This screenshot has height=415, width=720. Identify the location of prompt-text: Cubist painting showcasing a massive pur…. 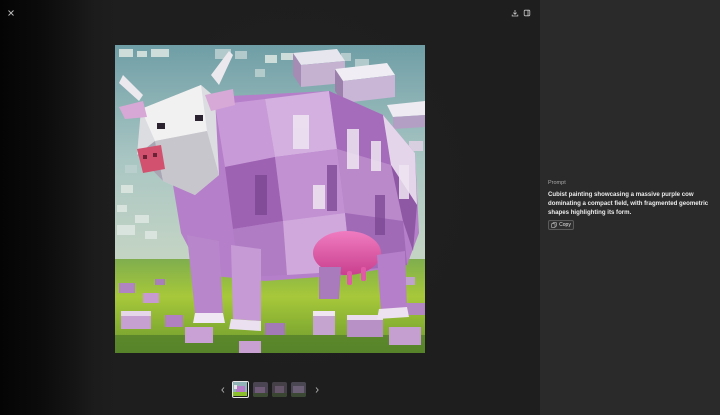
(628, 203).